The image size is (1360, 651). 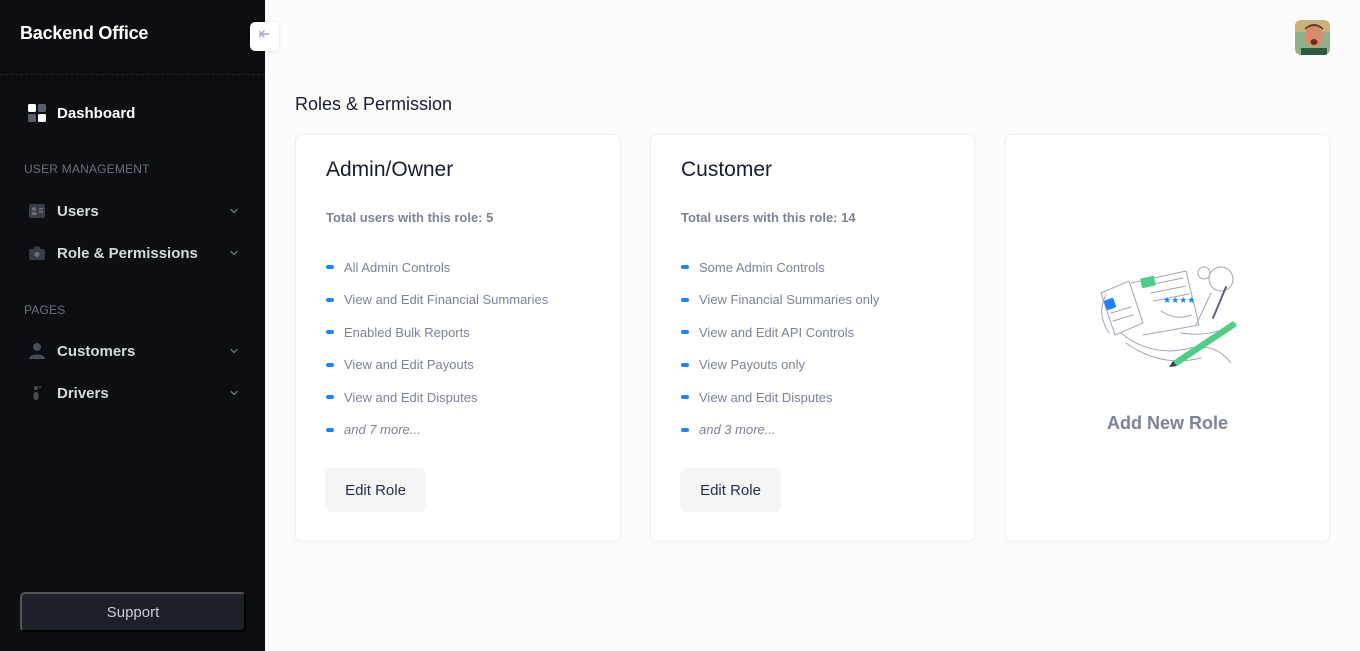 What do you see at coordinates (134, 211) in the screenshot?
I see `sidebar-item-users: Users` at bounding box center [134, 211].